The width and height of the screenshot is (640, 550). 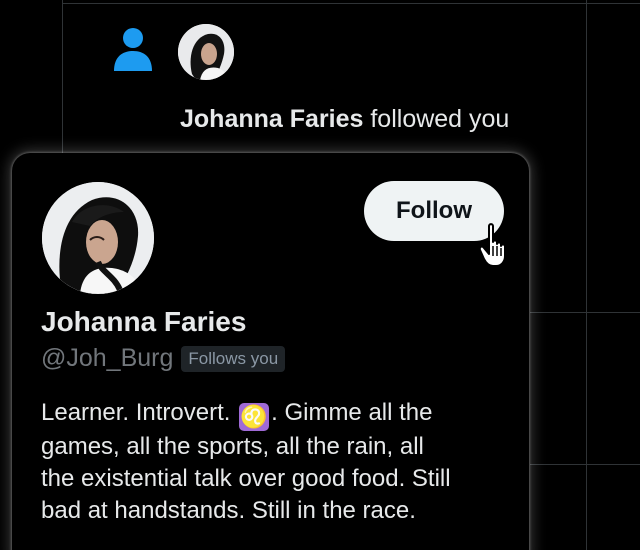 What do you see at coordinates (107, 358) in the screenshot?
I see `profile-handle: @Joh_Burg` at bounding box center [107, 358].